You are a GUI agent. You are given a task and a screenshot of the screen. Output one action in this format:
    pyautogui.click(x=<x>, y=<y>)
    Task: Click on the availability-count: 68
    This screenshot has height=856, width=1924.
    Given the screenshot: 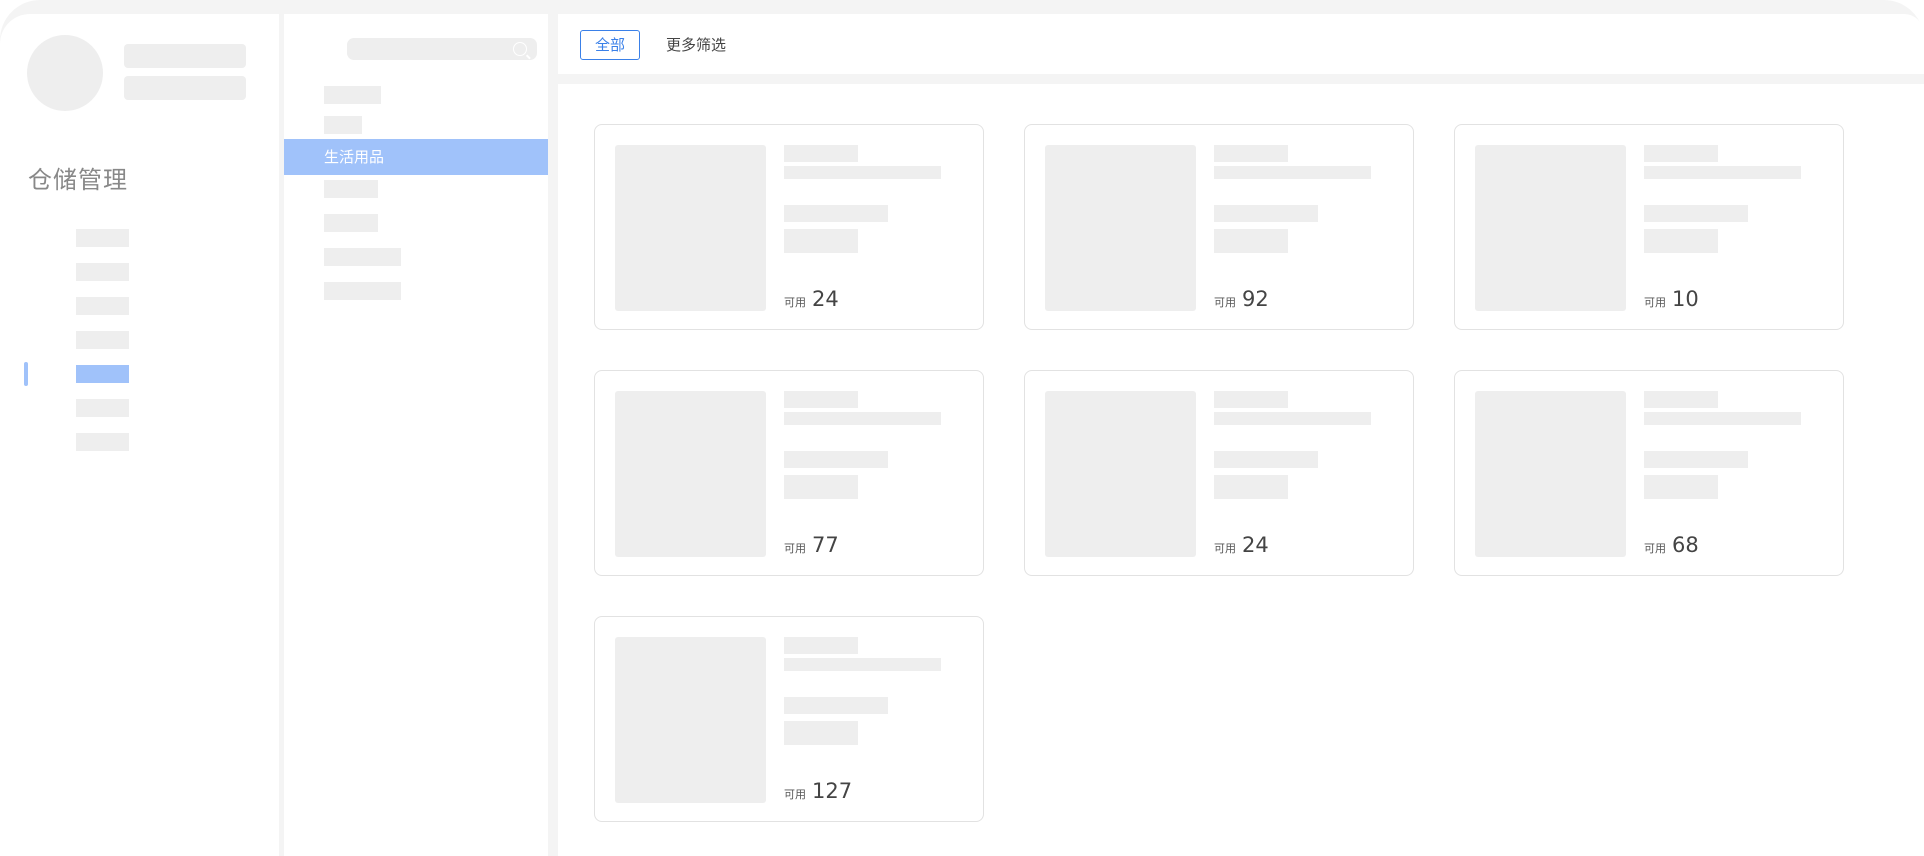 What is the action you would take?
    pyautogui.click(x=1685, y=545)
    